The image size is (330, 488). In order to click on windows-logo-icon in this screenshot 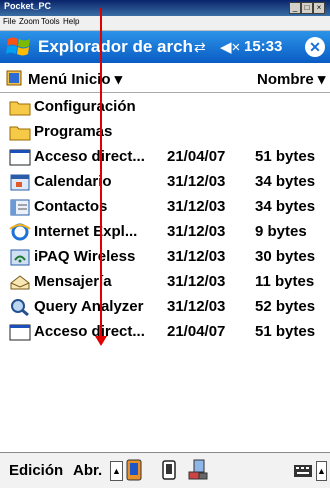, I will do `click(19, 47)`.